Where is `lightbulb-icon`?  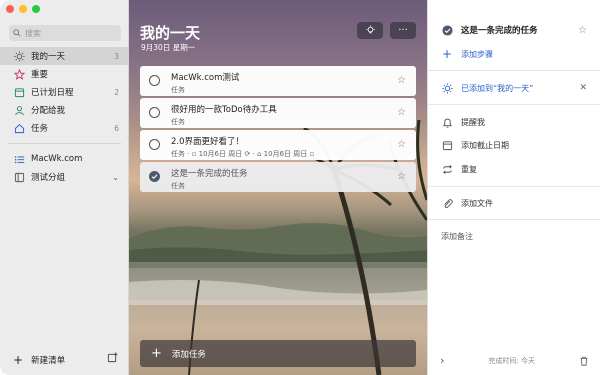 lightbulb-icon is located at coordinates (370, 29).